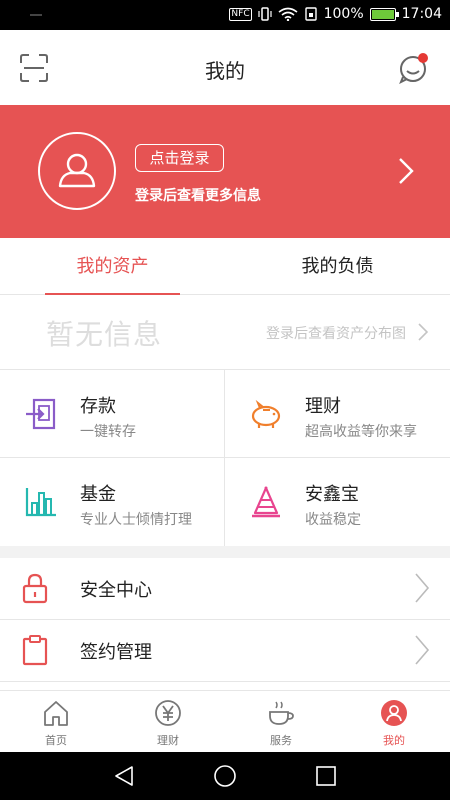 This screenshot has height=800, width=450. What do you see at coordinates (225, 15) in the screenshot?
I see `status-bar: NFC 100% 17:04` at bounding box center [225, 15].